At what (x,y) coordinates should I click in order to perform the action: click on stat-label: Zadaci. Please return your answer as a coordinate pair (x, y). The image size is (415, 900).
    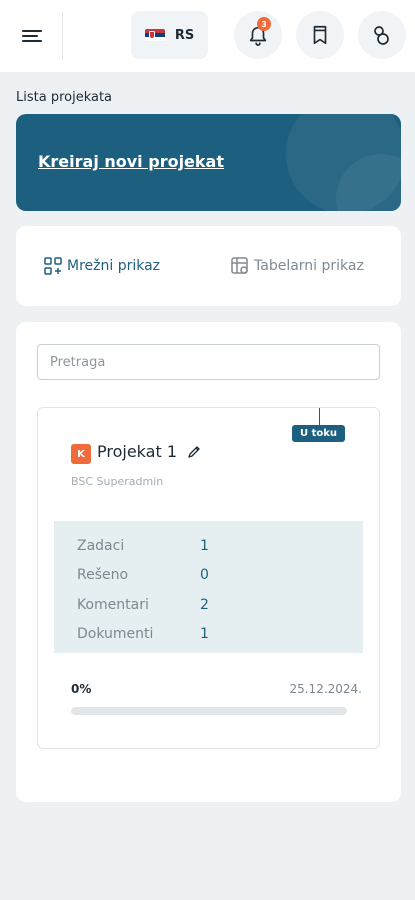
    Looking at the image, I should click on (101, 545).